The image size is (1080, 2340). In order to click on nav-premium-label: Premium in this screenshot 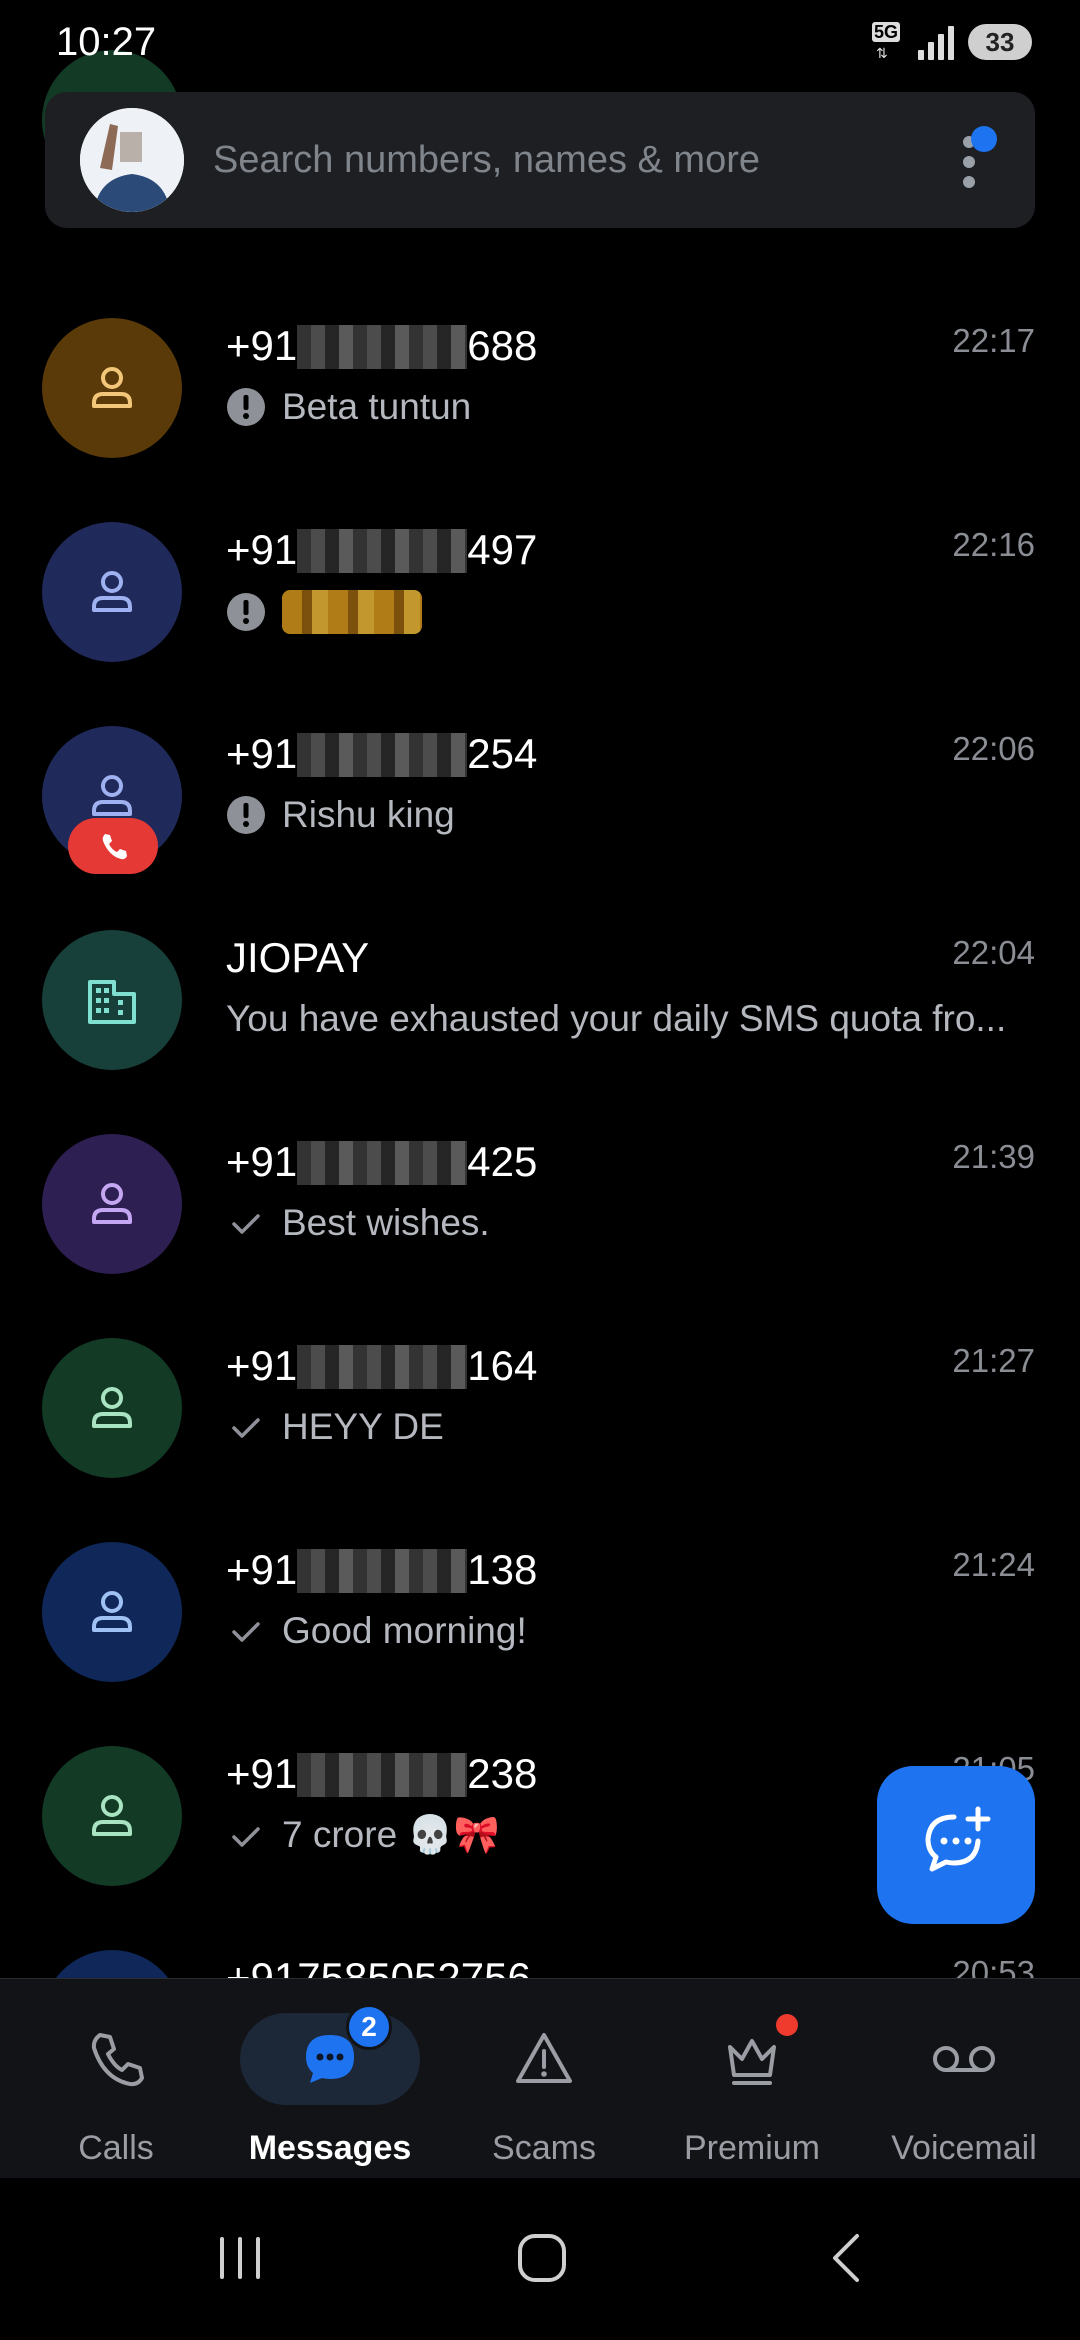, I will do `click(752, 2148)`.